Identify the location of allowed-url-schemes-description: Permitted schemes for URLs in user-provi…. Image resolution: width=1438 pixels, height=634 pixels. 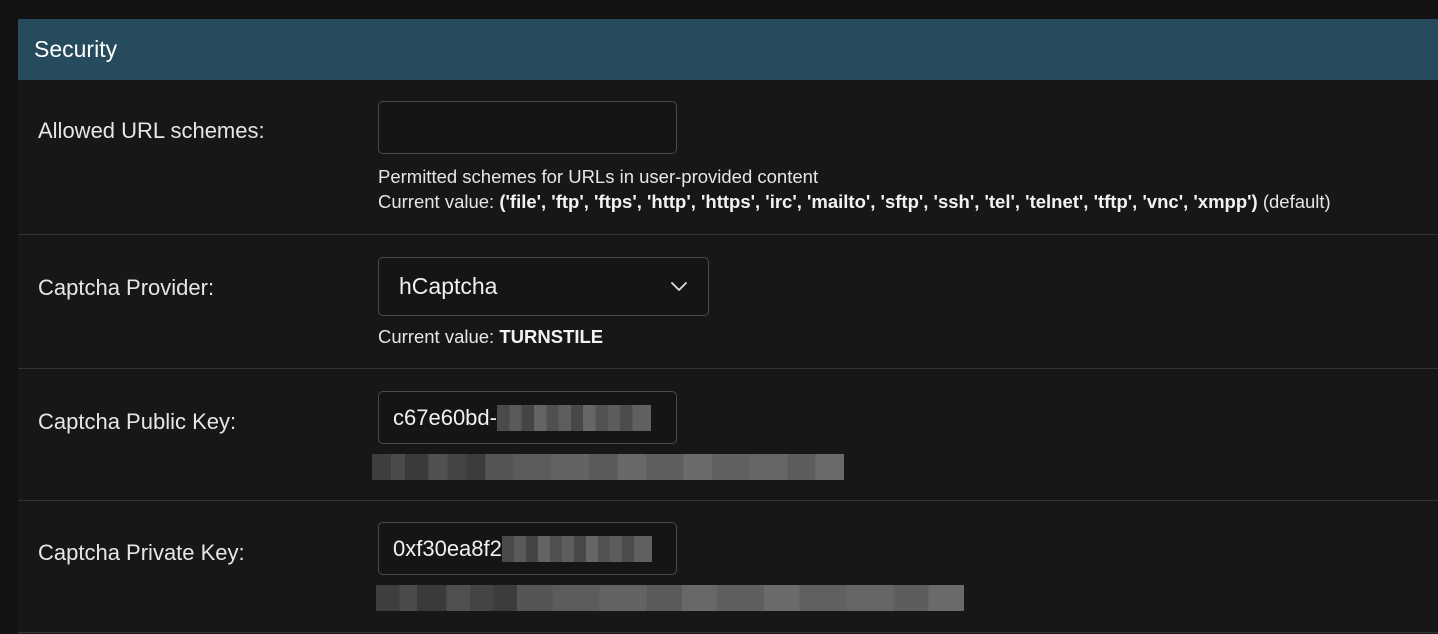
(598, 176).